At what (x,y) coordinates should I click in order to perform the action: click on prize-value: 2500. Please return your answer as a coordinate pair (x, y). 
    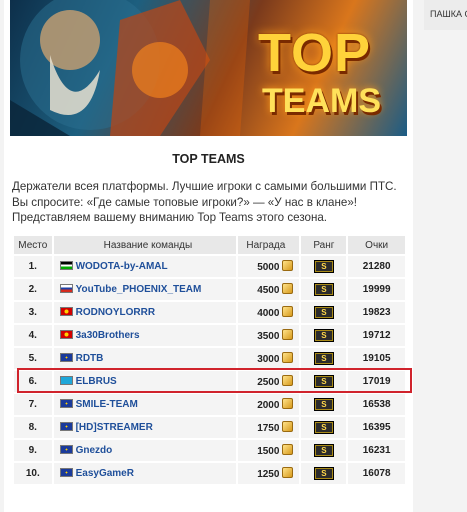
    Looking at the image, I should click on (268, 382).